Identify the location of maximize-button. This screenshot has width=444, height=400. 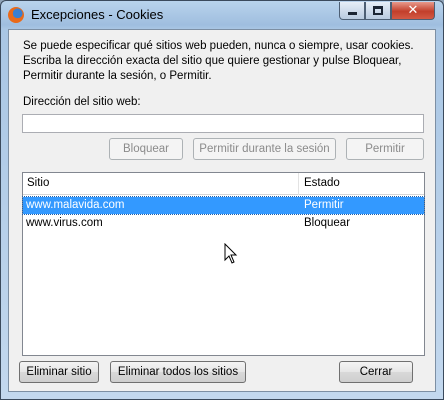
(378, 11).